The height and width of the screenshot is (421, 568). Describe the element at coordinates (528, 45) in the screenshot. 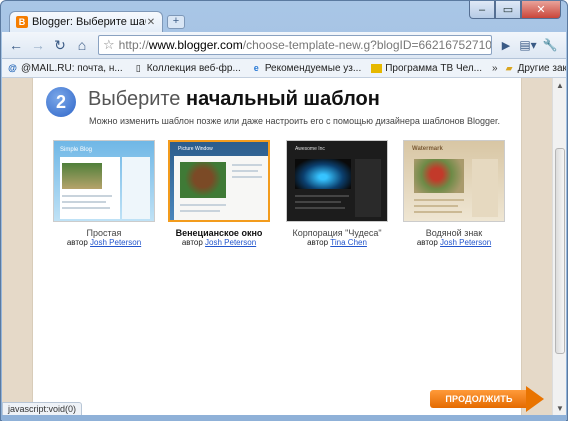

I see `page-menu-icon: ▤▾` at that location.